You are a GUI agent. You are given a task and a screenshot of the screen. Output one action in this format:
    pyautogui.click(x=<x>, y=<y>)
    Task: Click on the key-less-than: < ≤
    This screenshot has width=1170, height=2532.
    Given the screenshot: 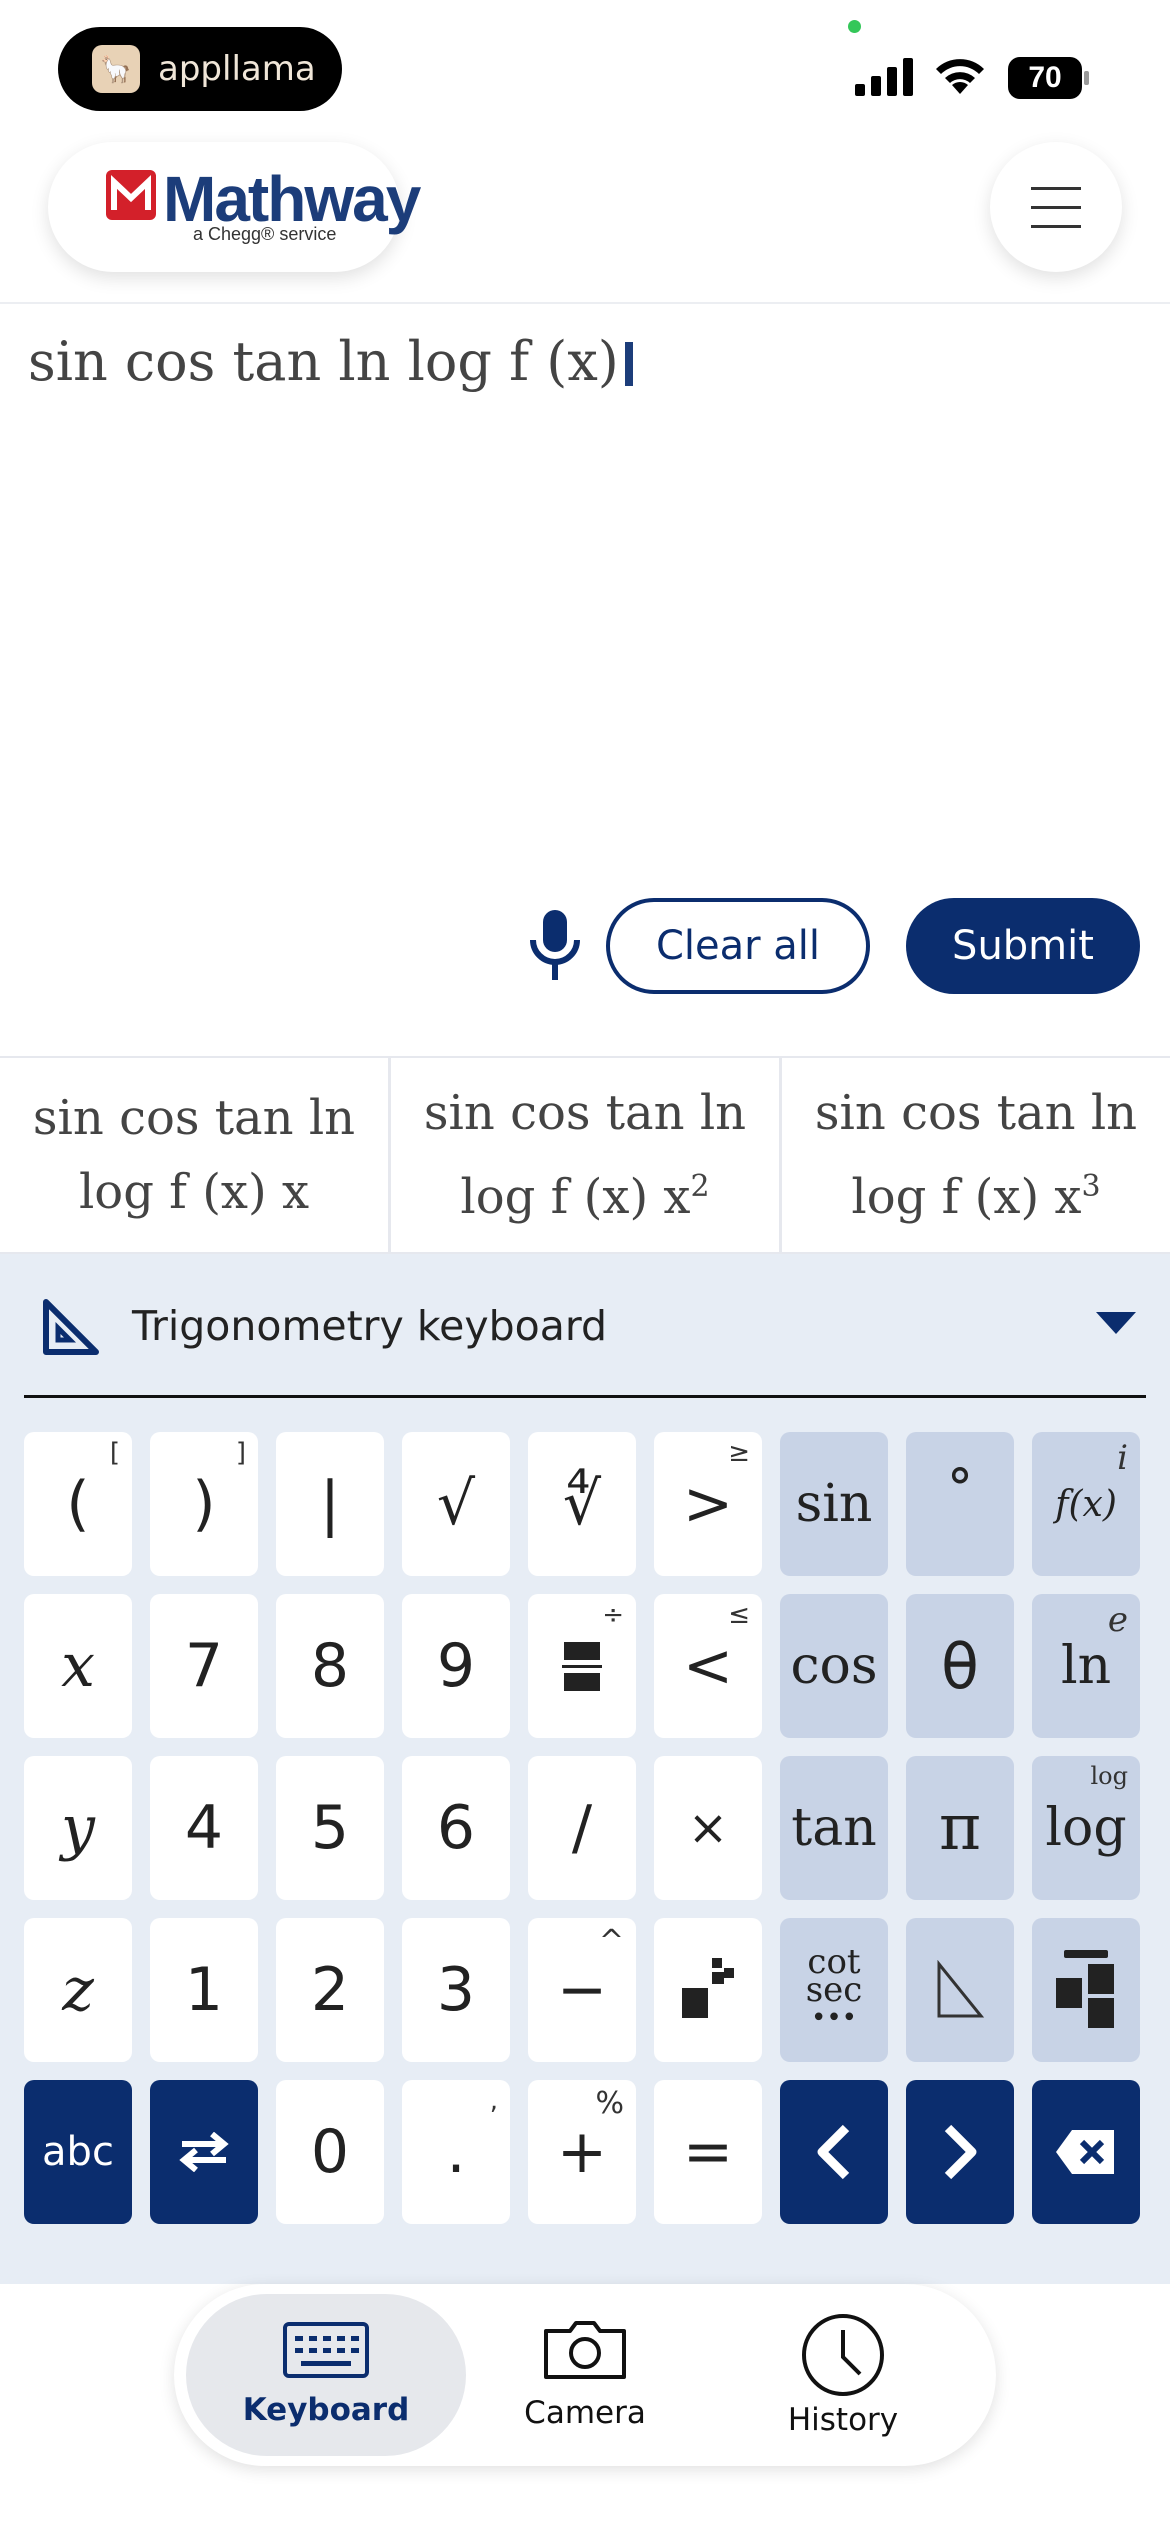 What is the action you would take?
    pyautogui.click(x=708, y=1666)
    